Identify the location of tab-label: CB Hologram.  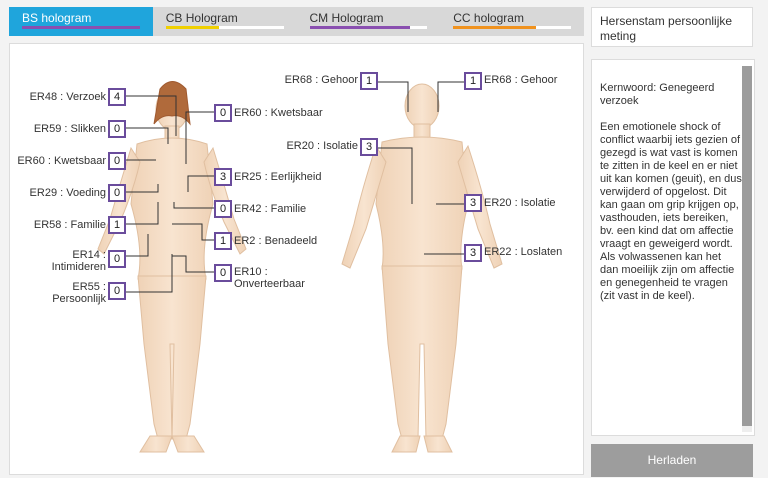
(201, 18).